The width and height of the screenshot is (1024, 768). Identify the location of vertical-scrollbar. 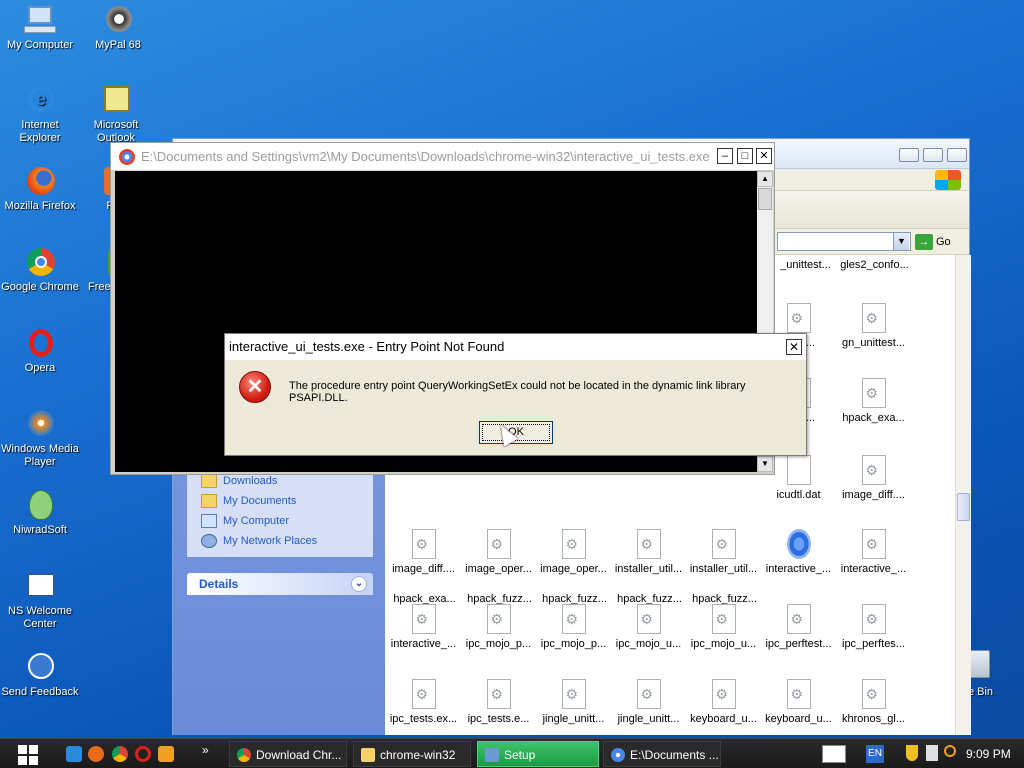
(963, 495).